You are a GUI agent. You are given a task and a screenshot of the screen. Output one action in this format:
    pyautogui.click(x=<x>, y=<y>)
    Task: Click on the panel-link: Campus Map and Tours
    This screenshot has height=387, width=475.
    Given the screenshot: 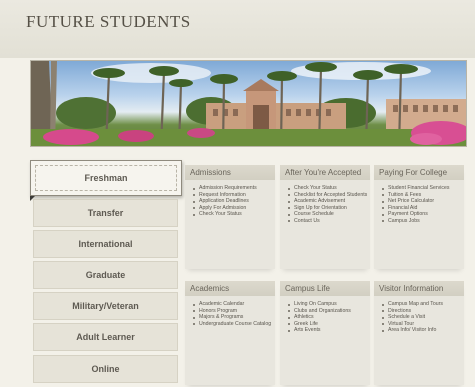 What is the action you would take?
    pyautogui.click(x=422, y=304)
    